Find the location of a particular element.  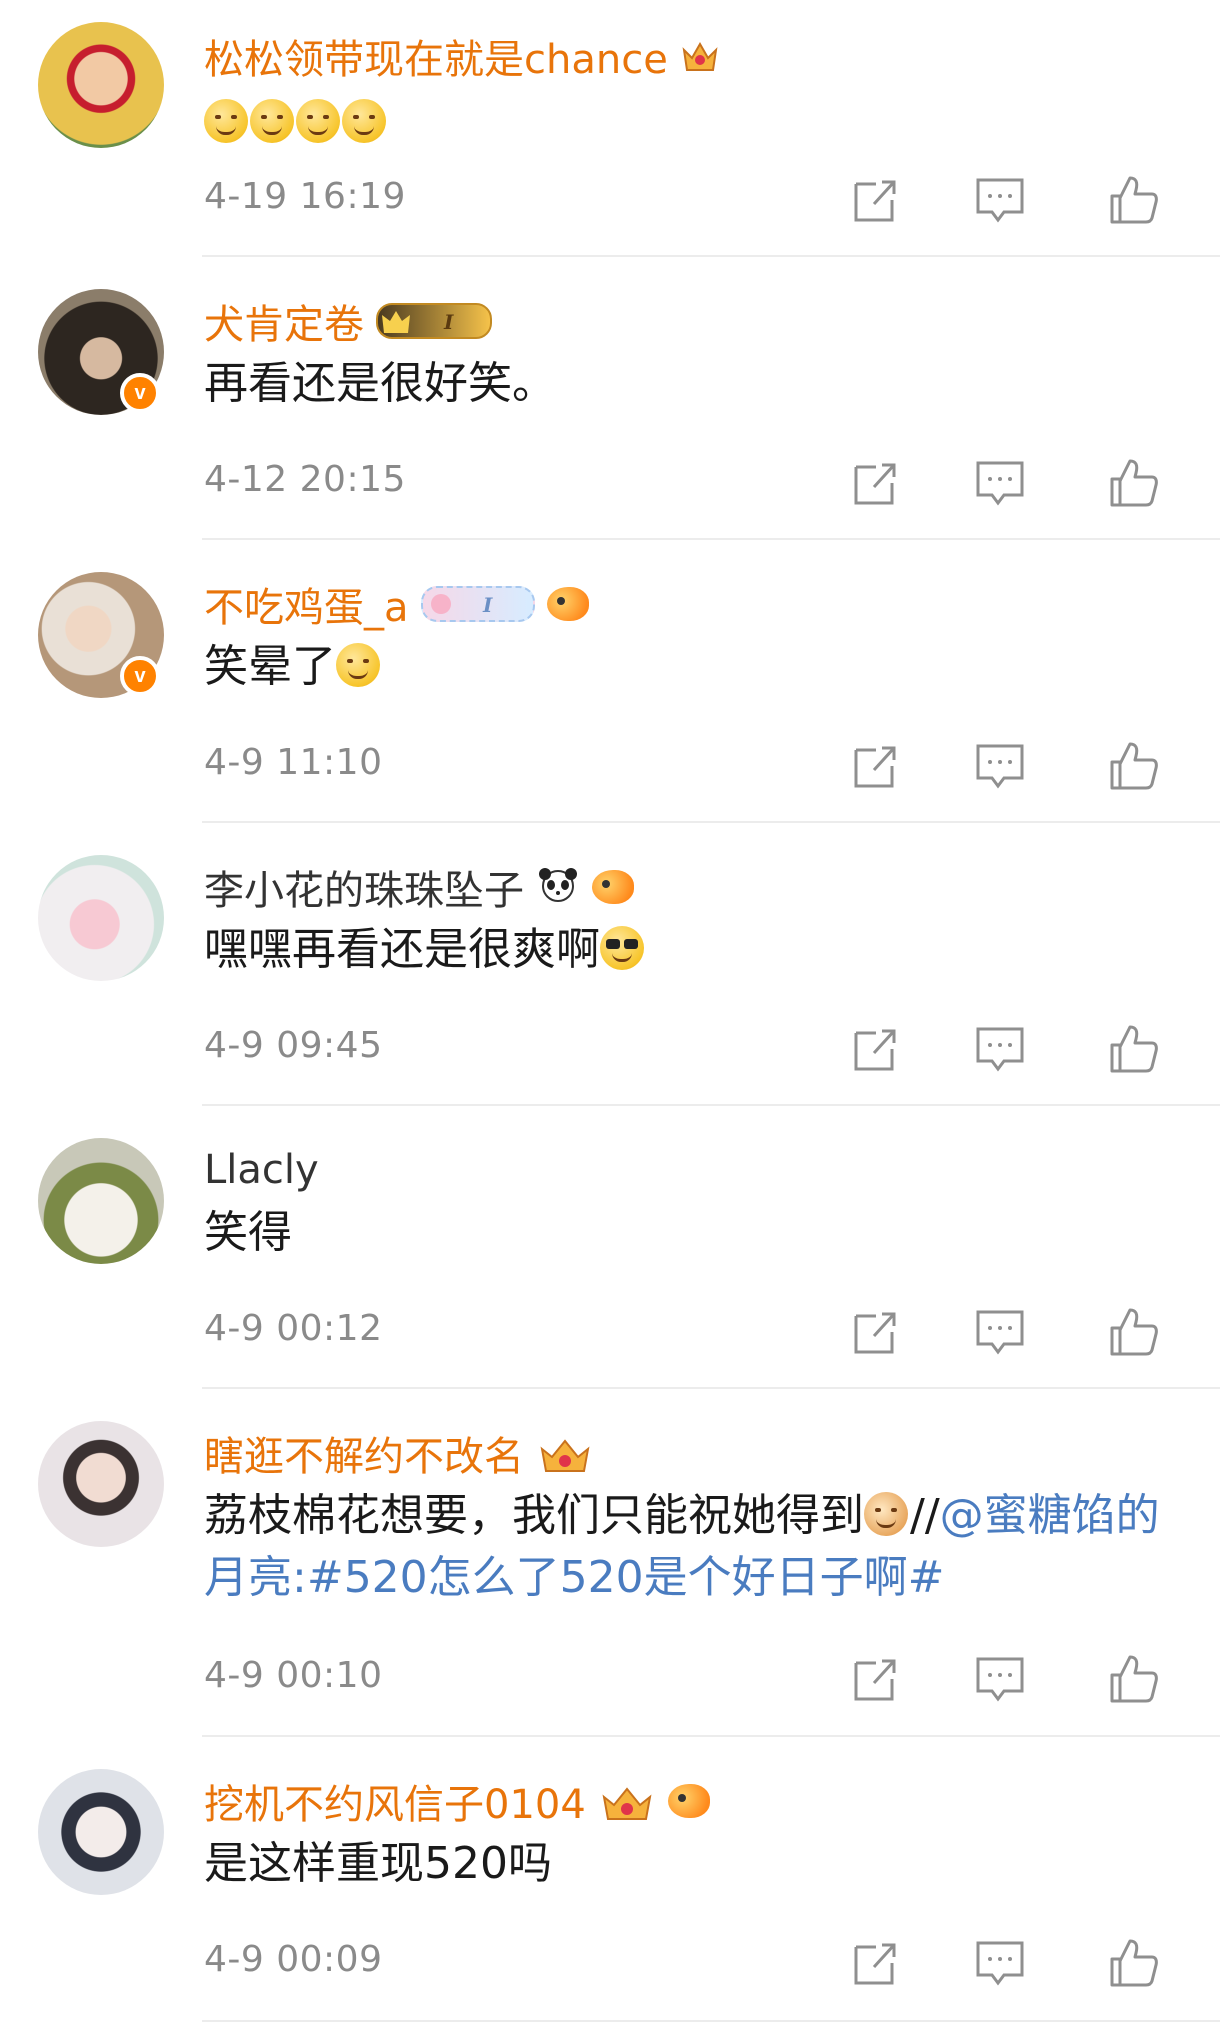

username: 瞎逛不解约不改名 is located at coordinates (364, 1453).